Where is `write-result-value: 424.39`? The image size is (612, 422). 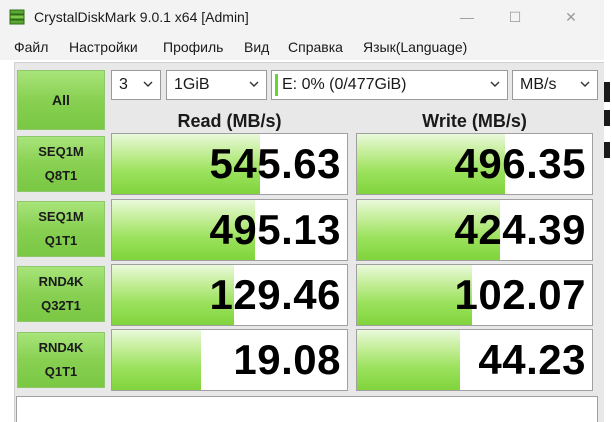 write-result-value: 424.39 is located at coordinates (520, 229).